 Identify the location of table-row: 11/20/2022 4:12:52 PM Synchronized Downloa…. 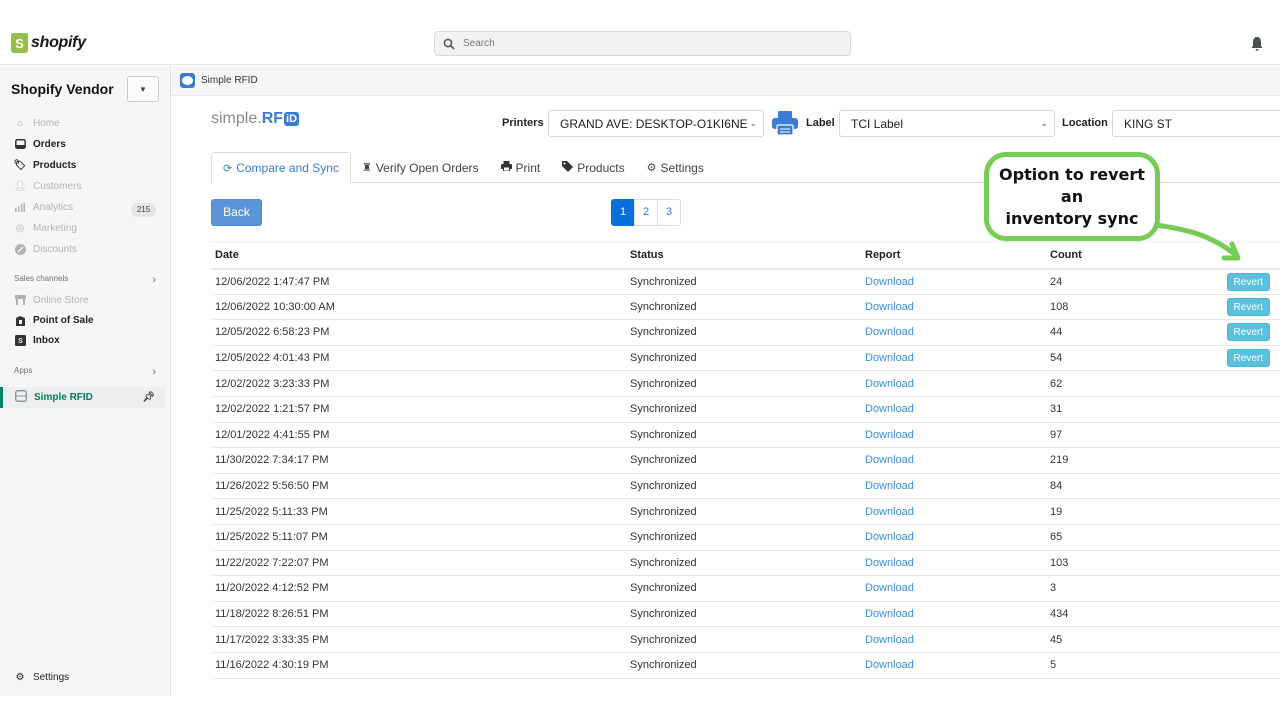
(745, 588).